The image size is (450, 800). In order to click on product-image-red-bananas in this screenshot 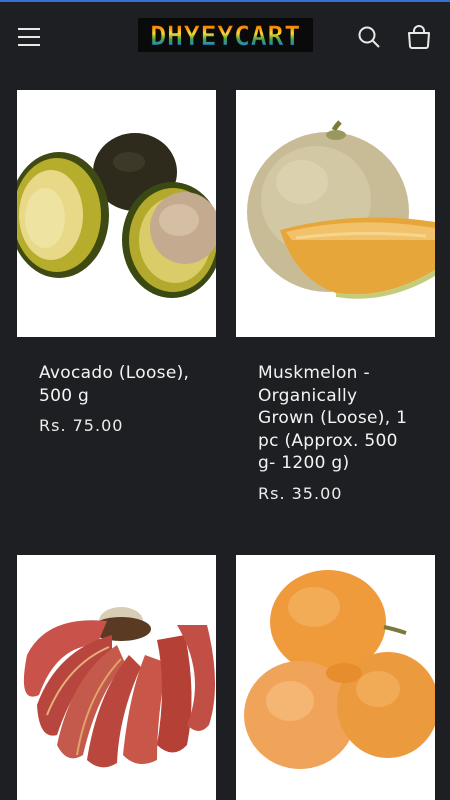, I will do `click(116, 677)`.